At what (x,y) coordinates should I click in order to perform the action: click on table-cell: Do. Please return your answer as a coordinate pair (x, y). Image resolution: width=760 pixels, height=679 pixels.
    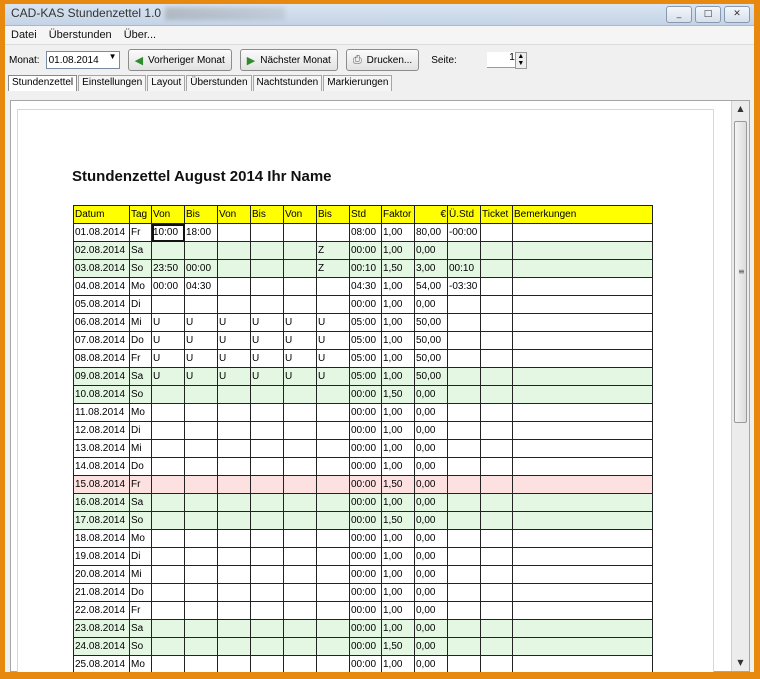
    Looking at the image, I should click on (140, 466).